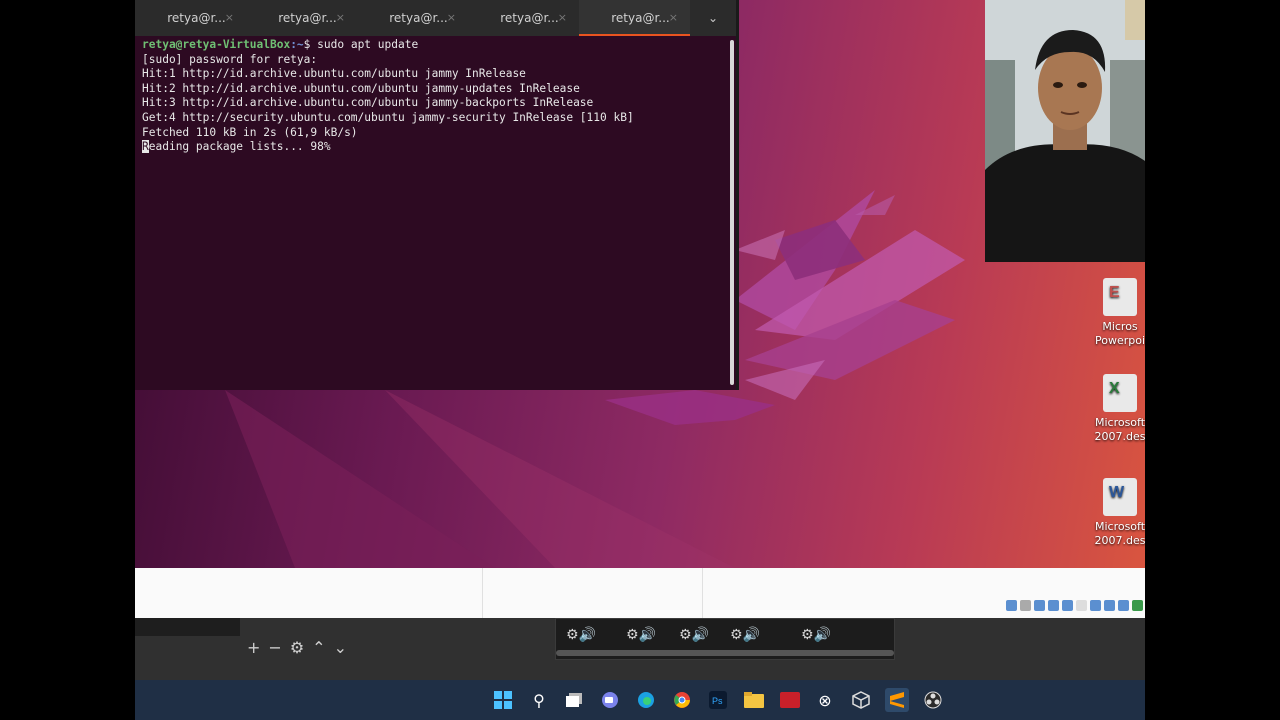 Image resolution: width=1280 pixels, height=720 pixels. I want to click on desktop-icon-word: W Microsoft 2007.des, so click(1115, 513).